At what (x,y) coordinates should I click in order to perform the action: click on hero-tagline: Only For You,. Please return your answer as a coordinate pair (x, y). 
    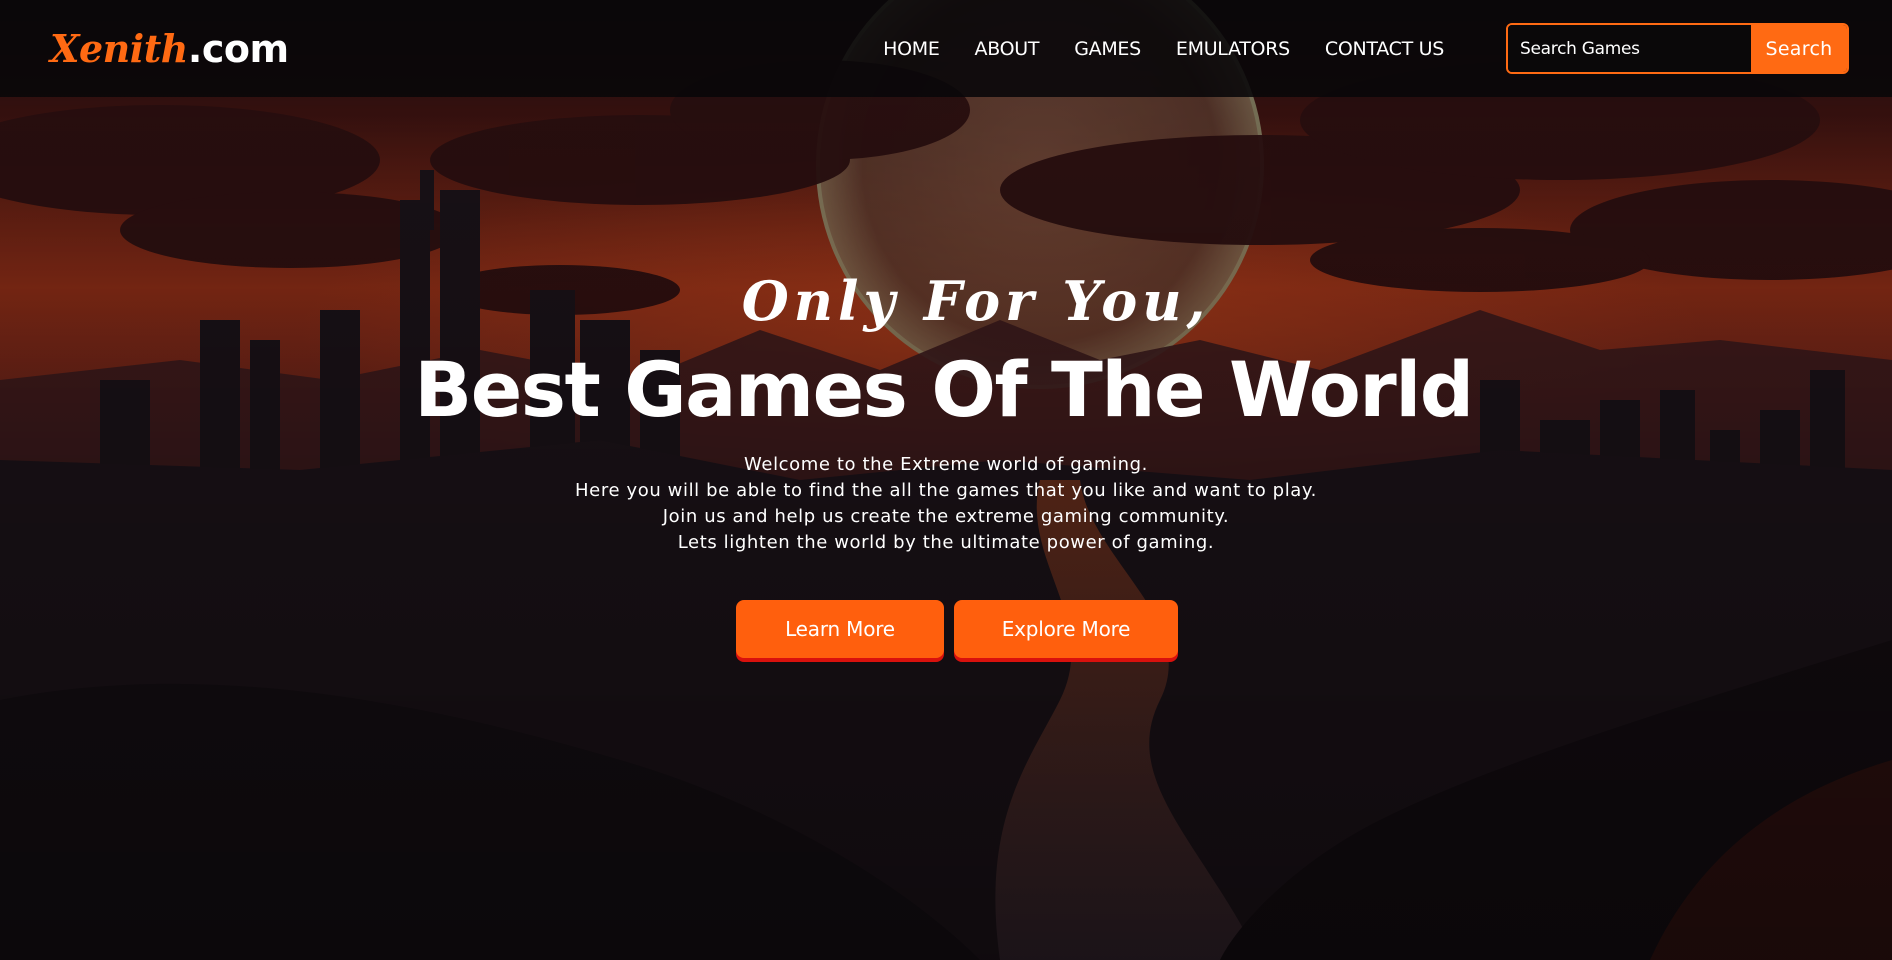
    Looking at the image, I should click on (976, 301).